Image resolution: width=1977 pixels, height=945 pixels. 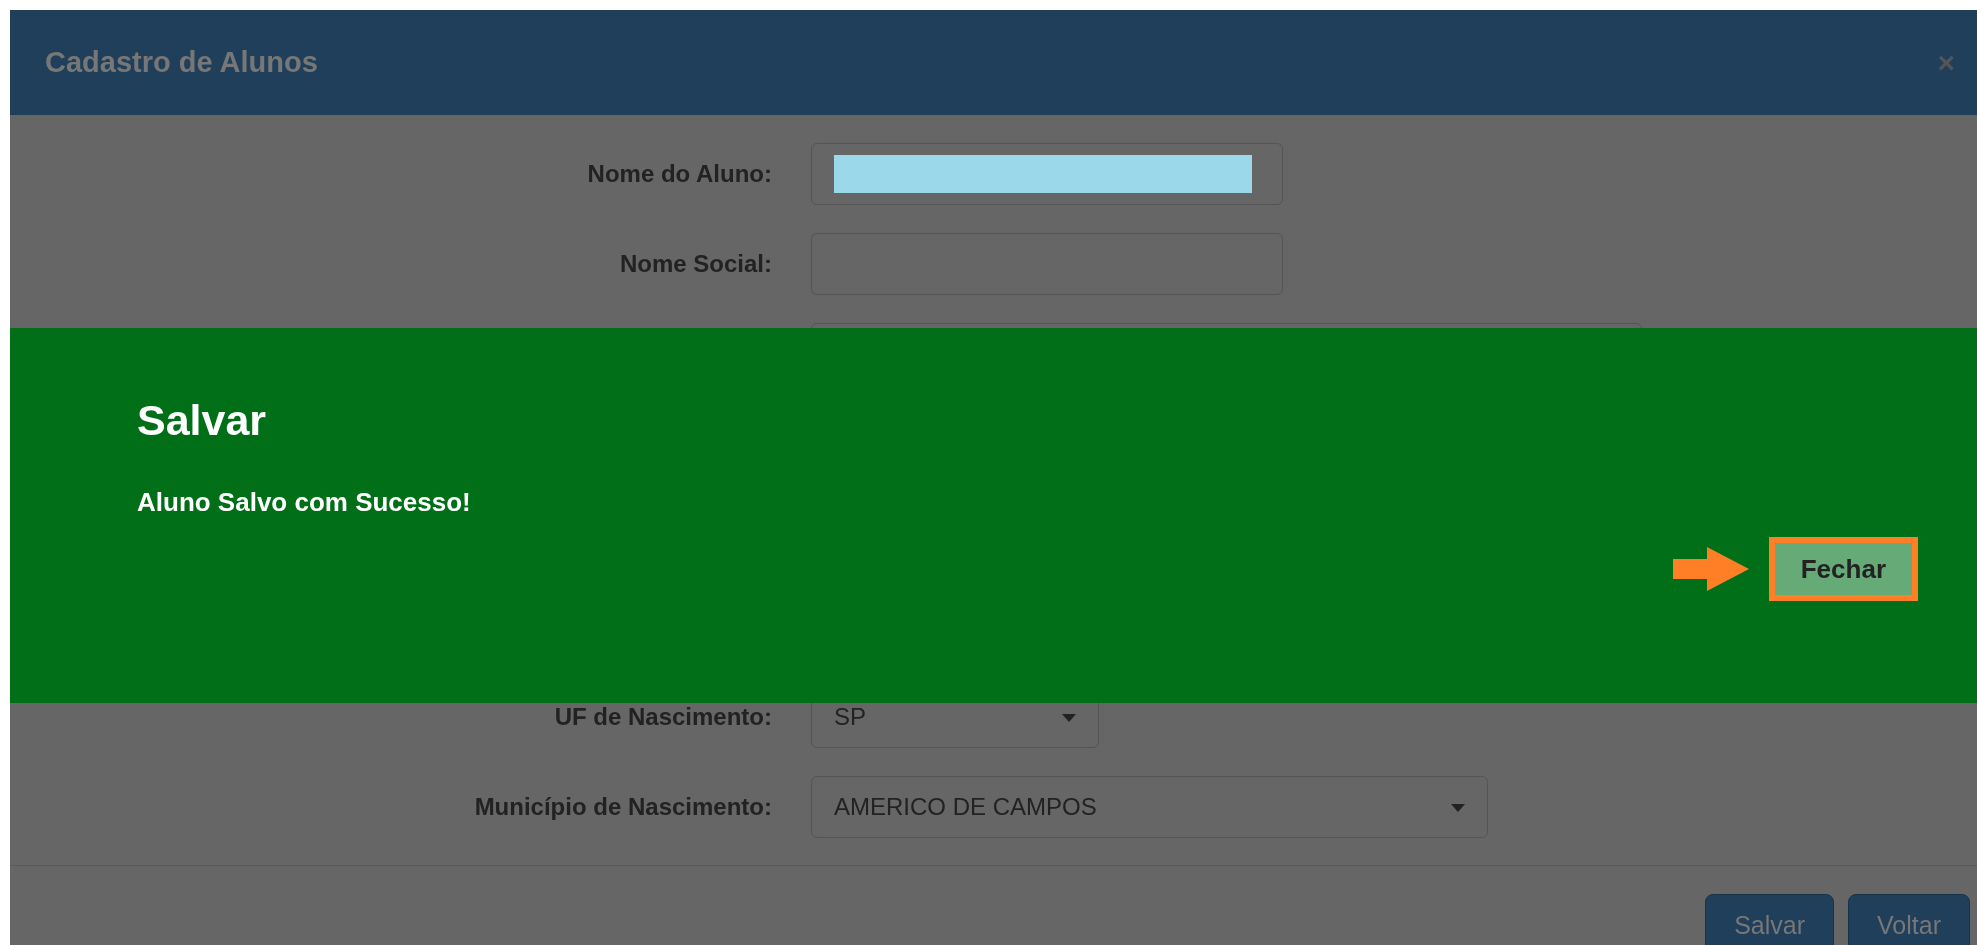 I want to click on banner-title: Salvar, so click(x=202, y=420).